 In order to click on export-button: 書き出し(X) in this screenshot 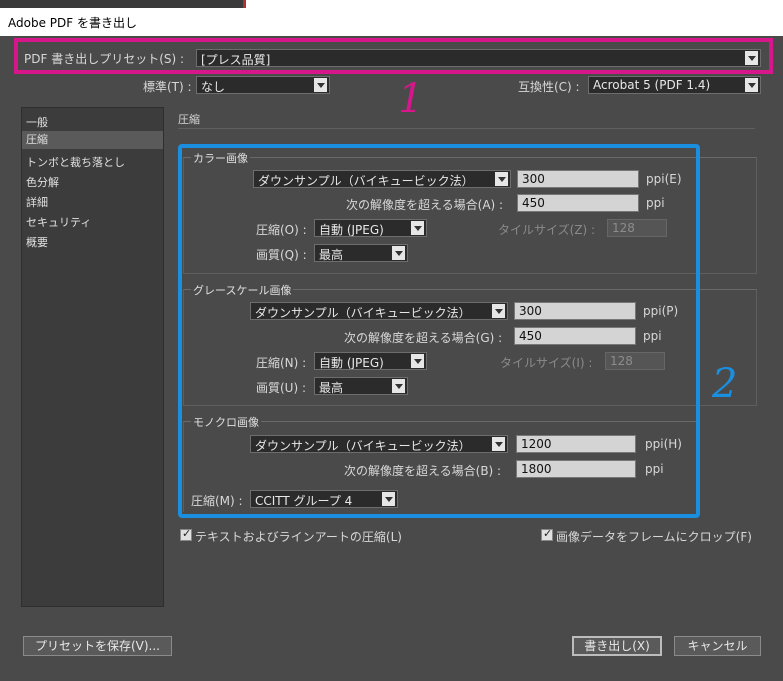, I will do `click(617, 646)`.